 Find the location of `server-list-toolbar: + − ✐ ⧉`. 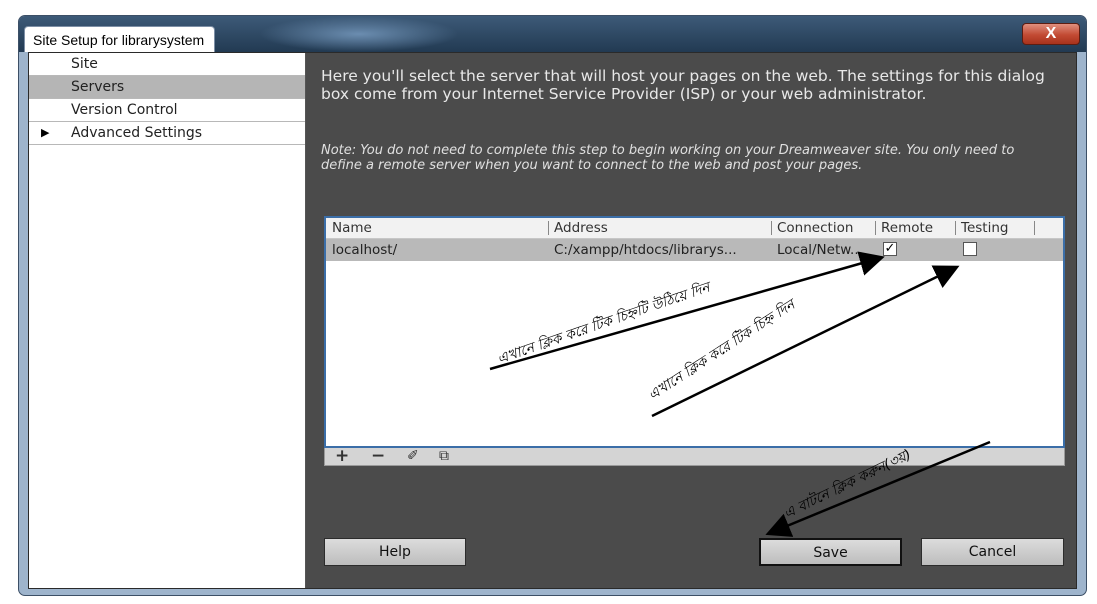

server-list-toolbar: + − ✐ ⧉ is located at coordinates (694, 456).